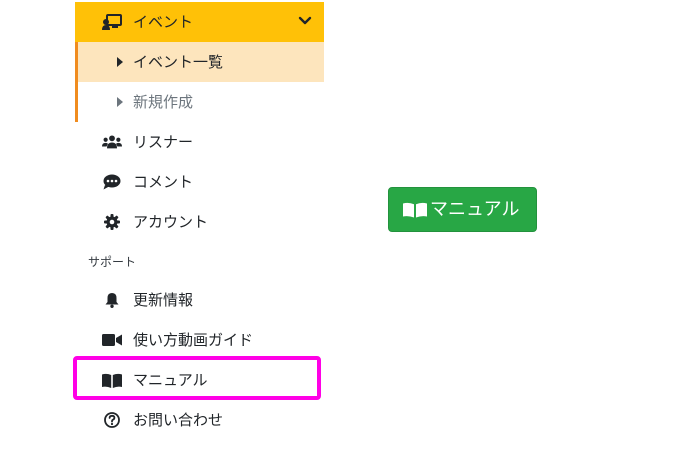  I want to click on sidebar-item-account: アカウント, so click(199, 222).